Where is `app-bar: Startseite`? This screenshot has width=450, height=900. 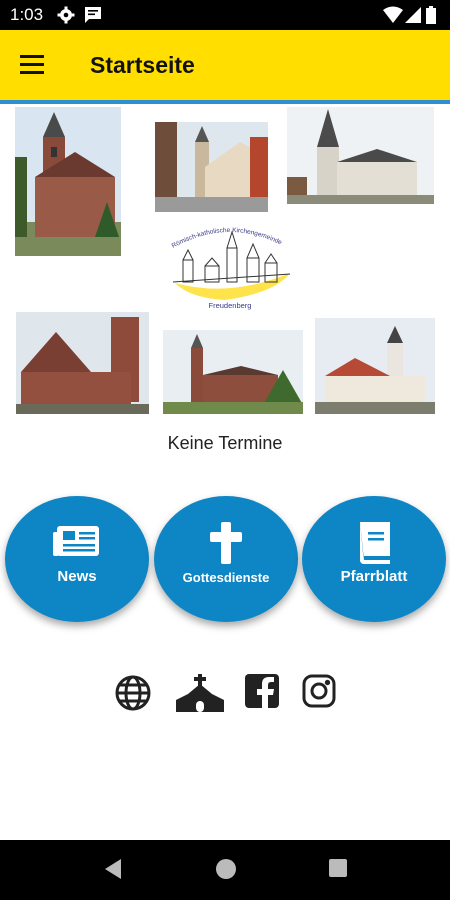 app-bar: Startseite is located at coordinates (225, 67).